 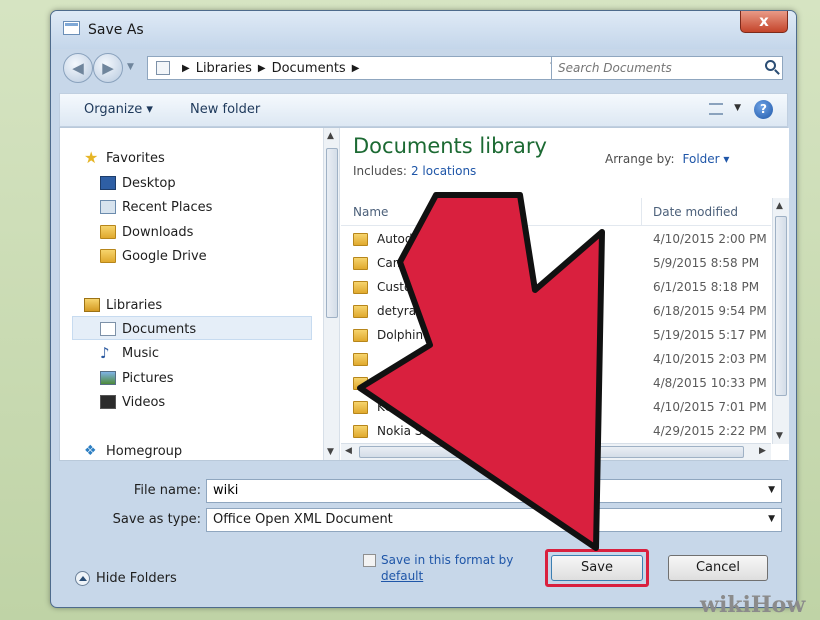 What do you see at coordinates (716, 109) in the screenshot?
I see `view-options-icon` at bounding box center [716, 109].